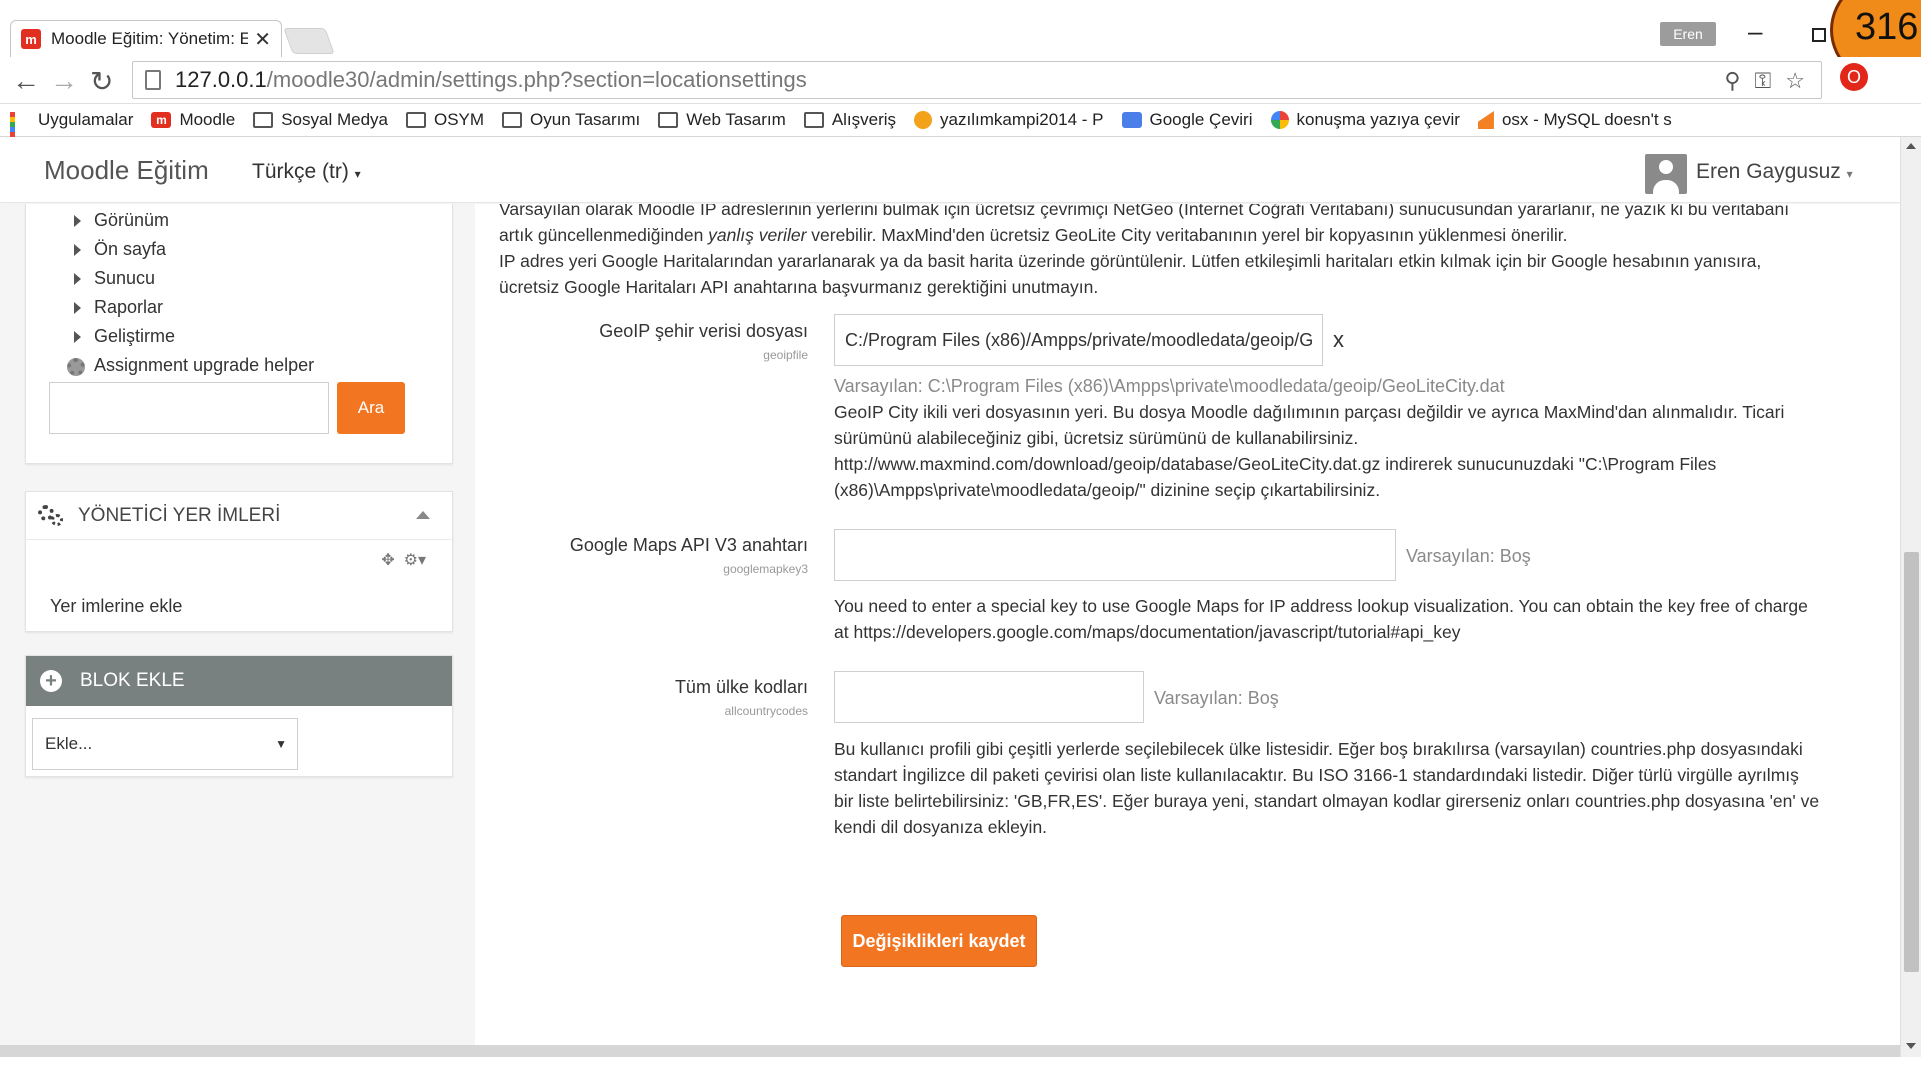 This screenshot has width=1921, height=1080. What do you see at coordinates (239, 307) in the screenshot?
I see `nav-item-raporlar: Raporlar` at bounding box center [239, 307].